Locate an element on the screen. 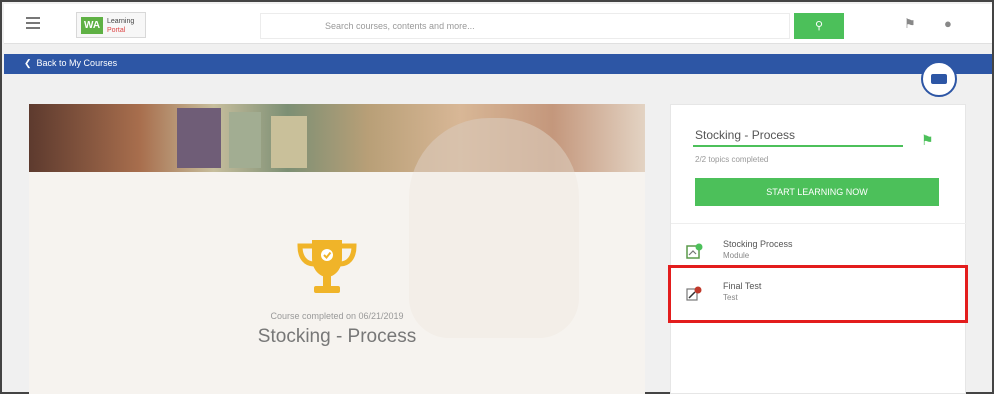  list-item-final-test: Final Test Test is located at coordinates (819, 294).